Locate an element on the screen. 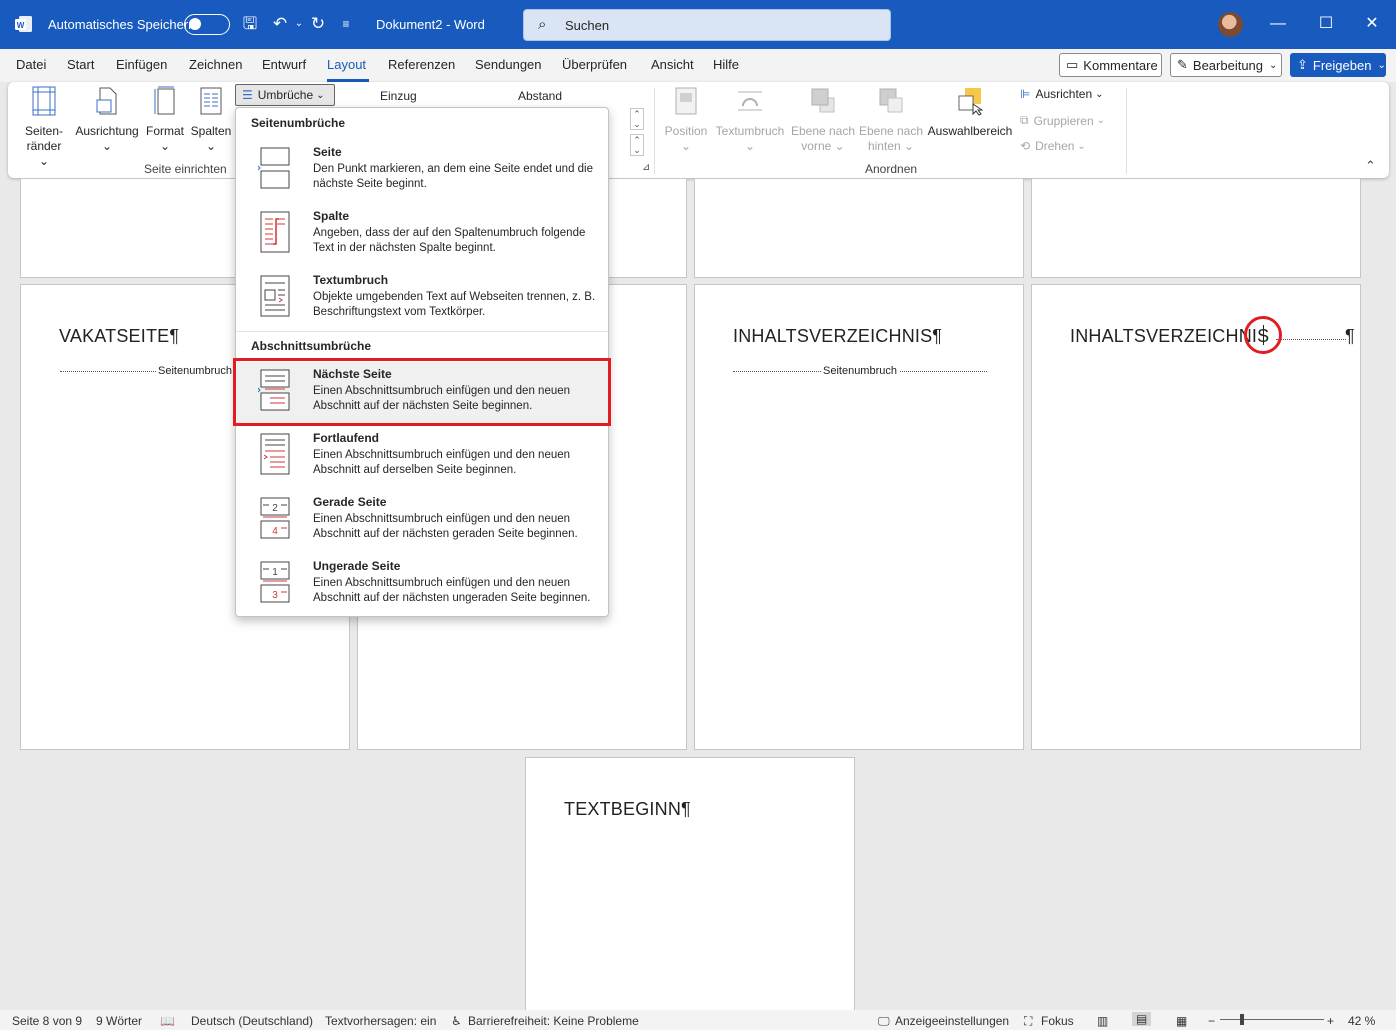 Image resolution: width=1396 pixels, height=1030 pixels. selection-pane-button: Auswahlbereich is located at coordinates (970, 112).